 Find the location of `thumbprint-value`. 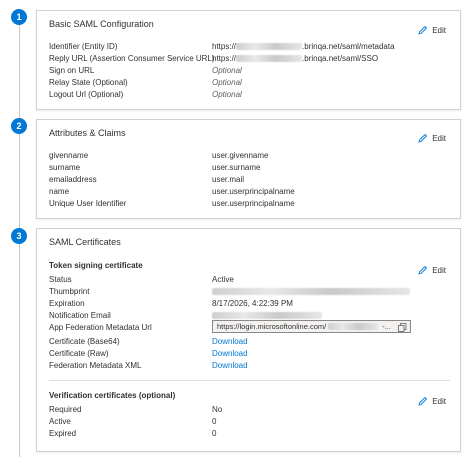

thumbprint-value is located at coordinates (311, 291).